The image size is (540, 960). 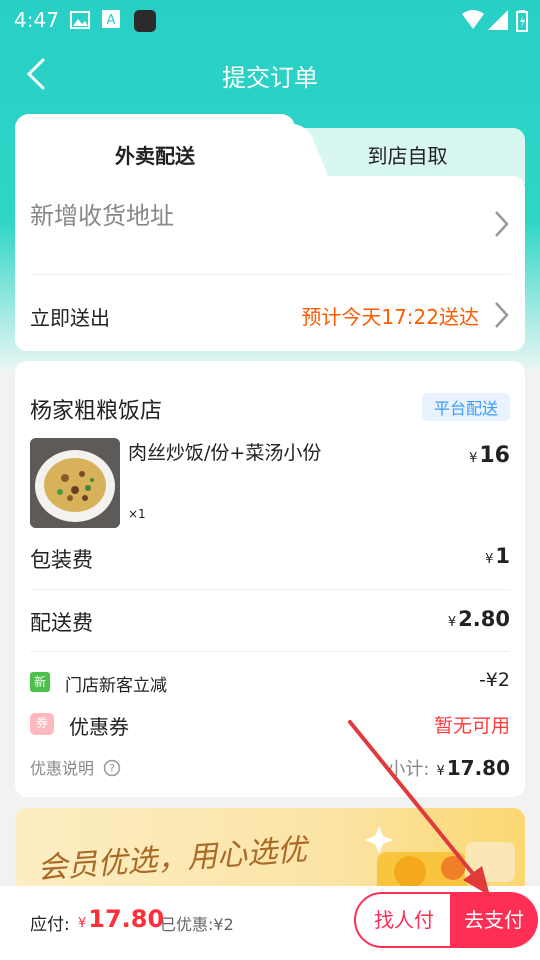 What do you see at coordinates (126, 919) in the screenshot?
I see `pay-amount-value: 17.80` at bounding box center [126, 919].